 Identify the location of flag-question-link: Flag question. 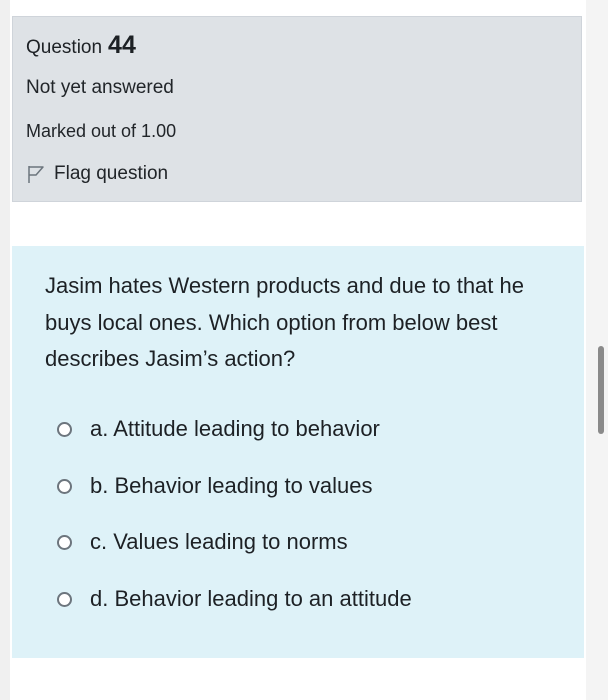
(97, 174).